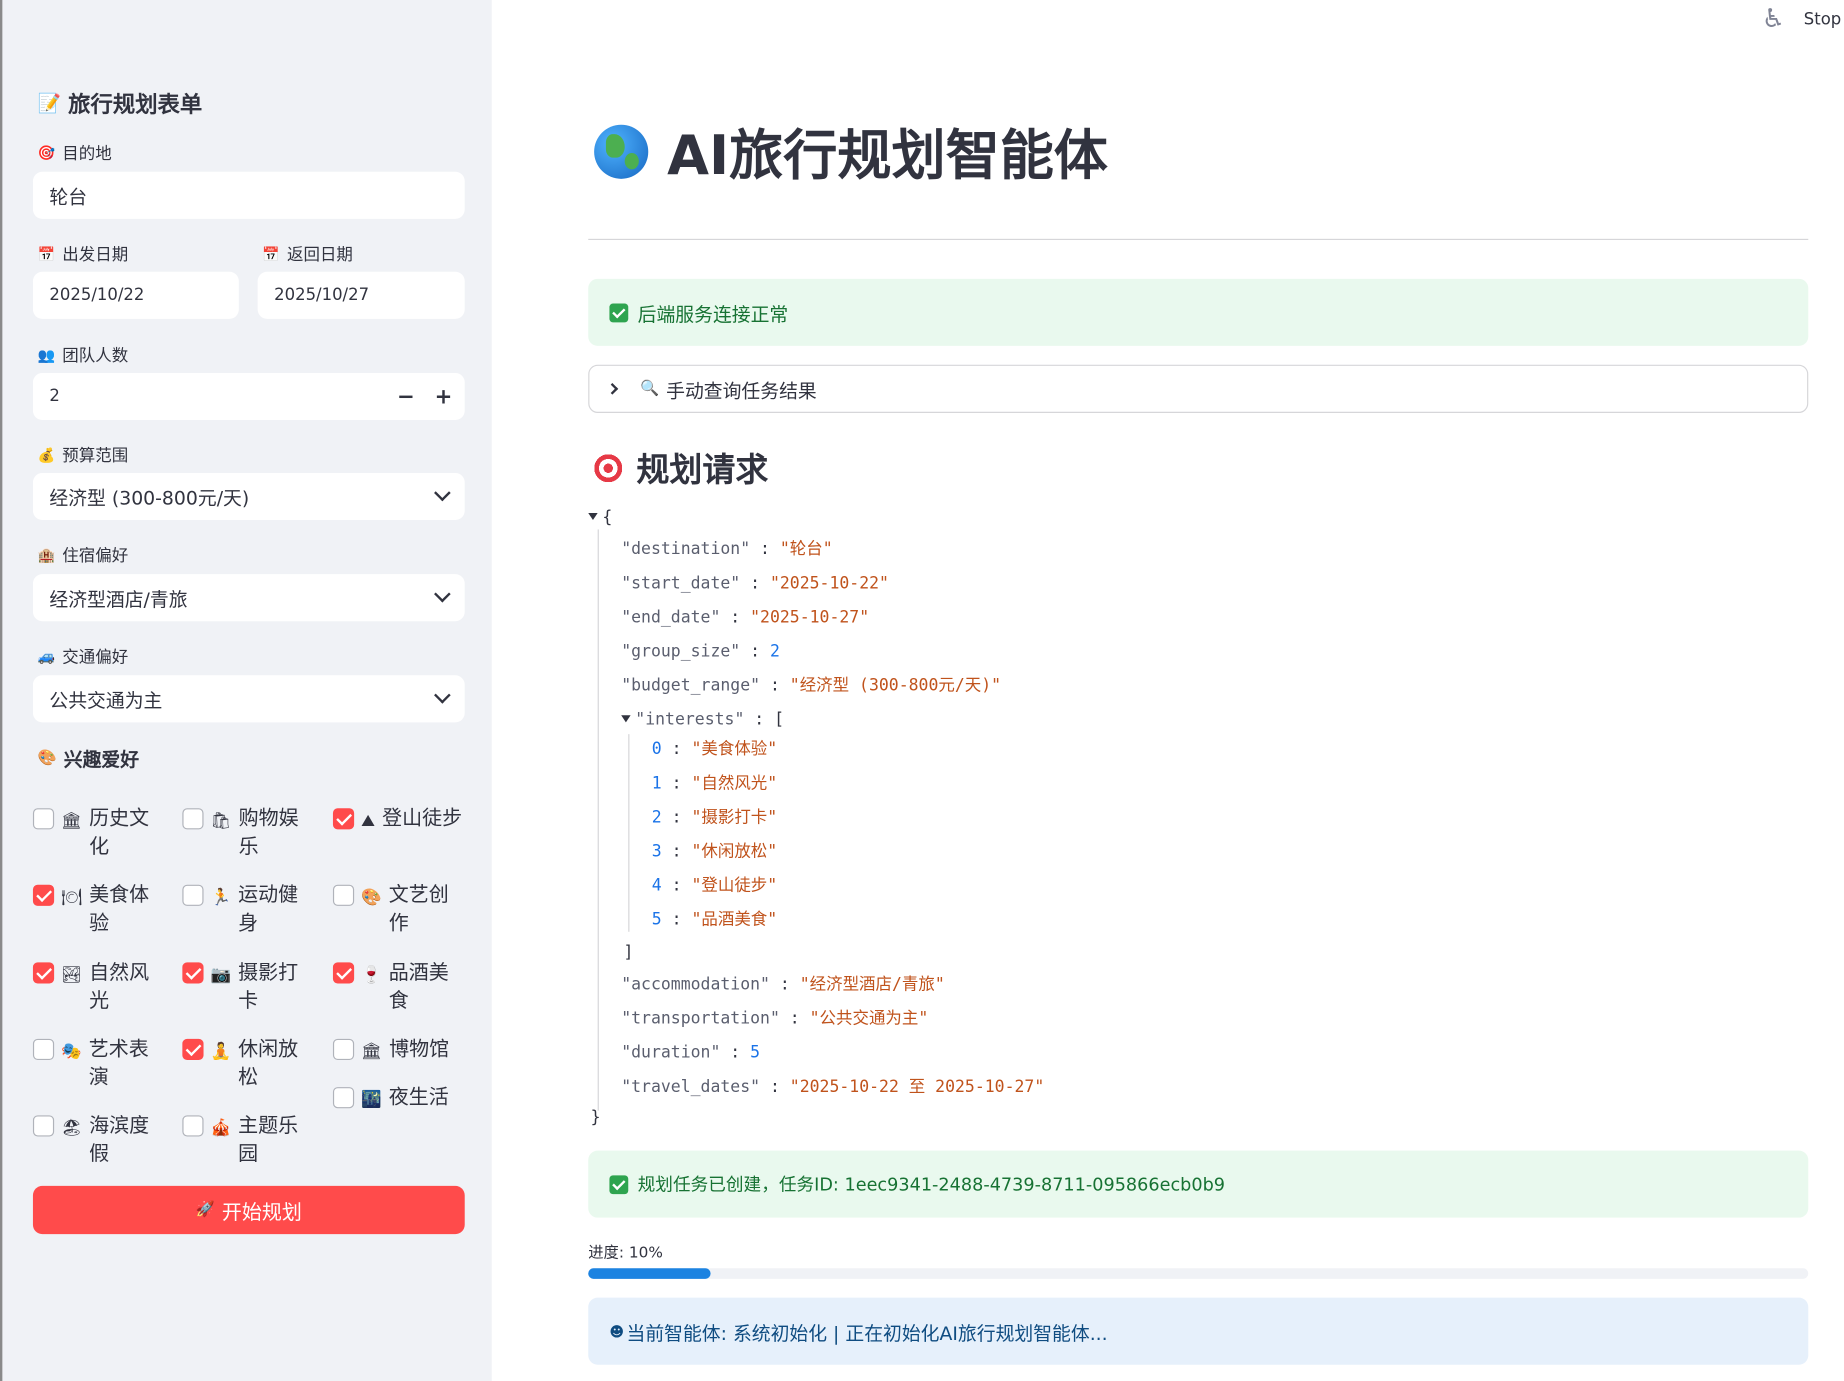 This screenshot has height=1381, width=1844. Describe the element at coordinates (600, 518) in the screenshot. I see `json-open-brace: {` at that location.